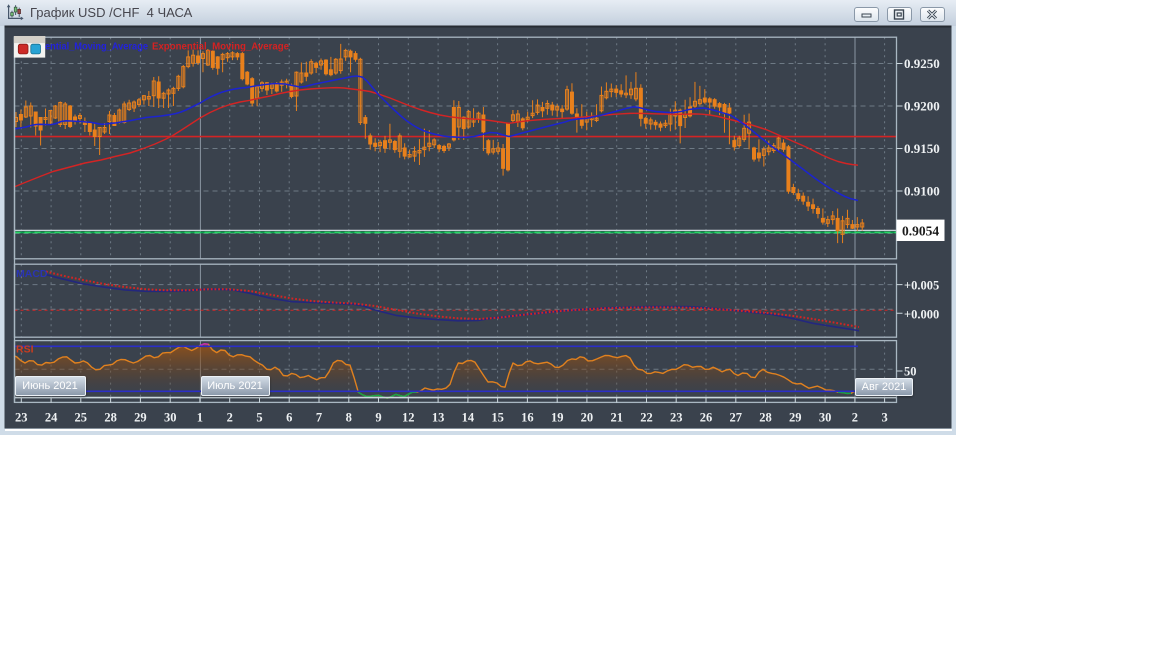 The width and height of the screenshot is (1152, 648). I want to click on svg-text: 0.9150, so click(922, 148).